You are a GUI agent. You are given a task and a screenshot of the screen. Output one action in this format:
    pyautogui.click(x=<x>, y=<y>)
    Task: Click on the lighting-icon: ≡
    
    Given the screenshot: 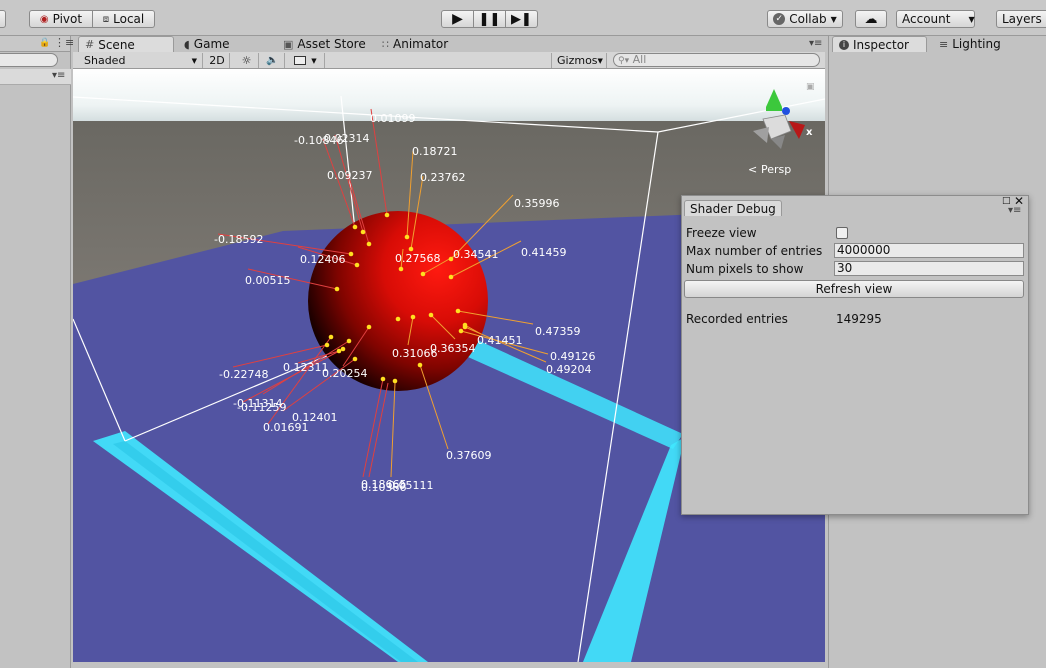 What is the action you would take?
    pyautogui.click(x=944, y=44)
    